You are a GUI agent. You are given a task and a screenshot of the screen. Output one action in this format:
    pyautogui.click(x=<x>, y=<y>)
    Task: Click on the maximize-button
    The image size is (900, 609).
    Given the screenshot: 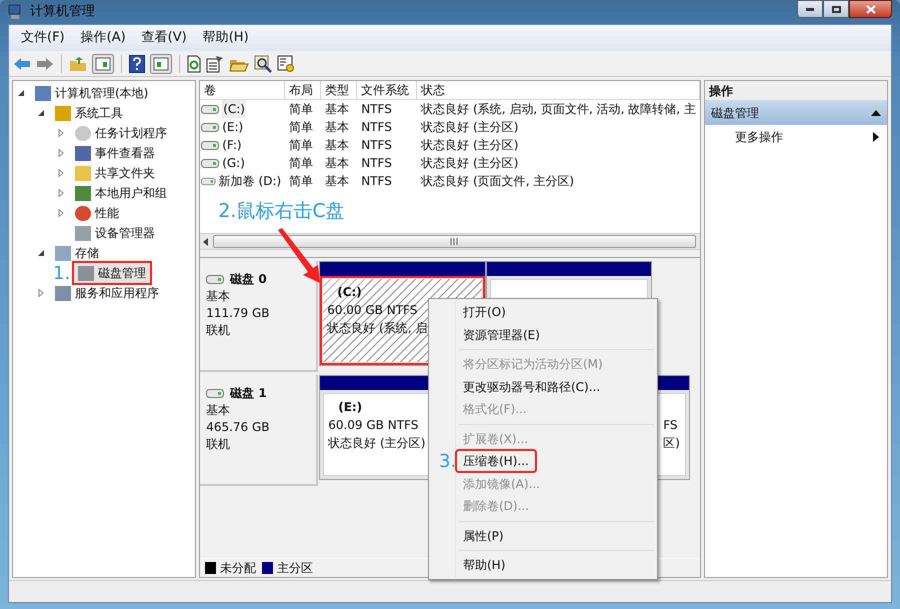 What is the action you would take?
    pyautogui.click(x=836, y=9)
    